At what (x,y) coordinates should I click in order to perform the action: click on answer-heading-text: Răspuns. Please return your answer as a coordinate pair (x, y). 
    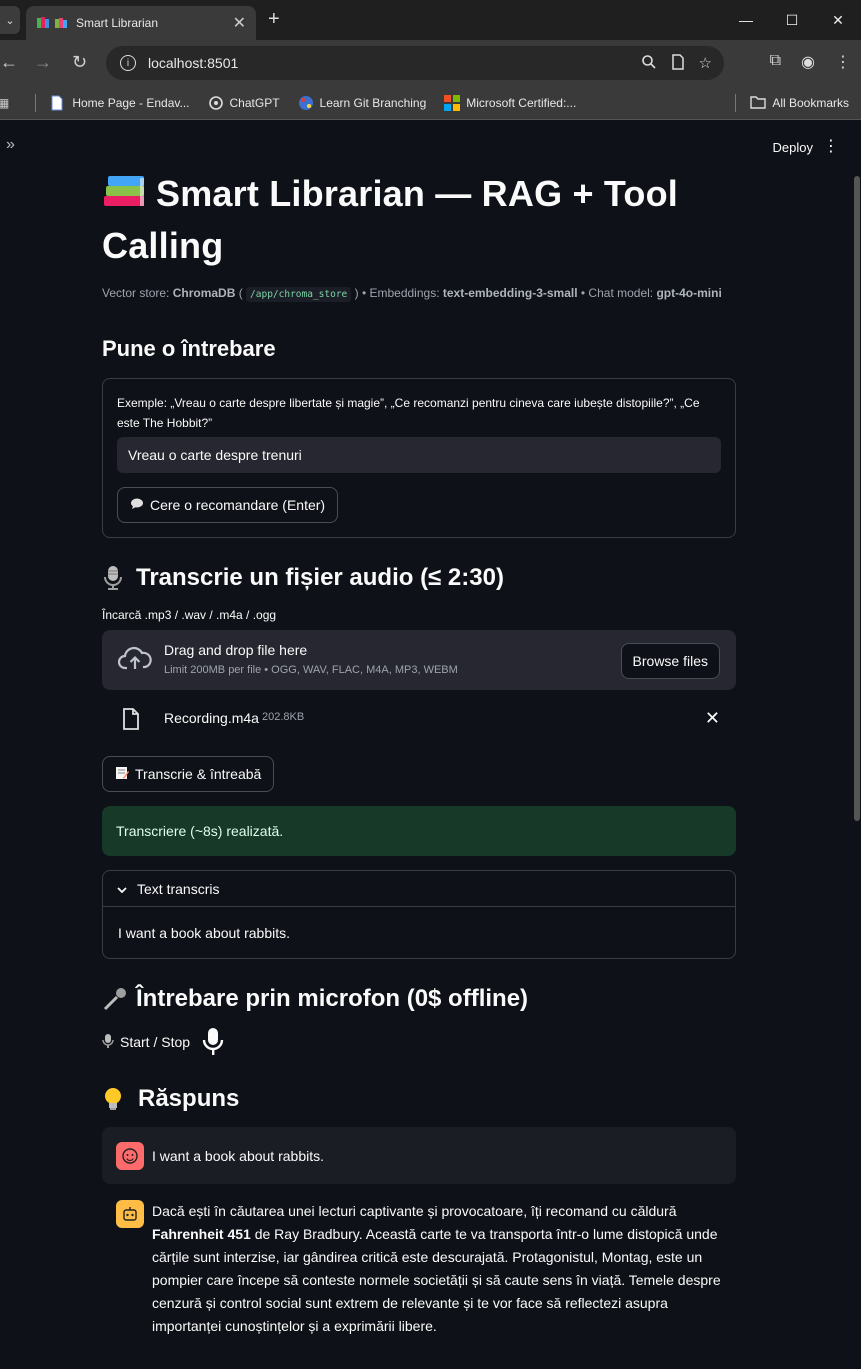
    Looking at the image, I should click on (189, 1098).